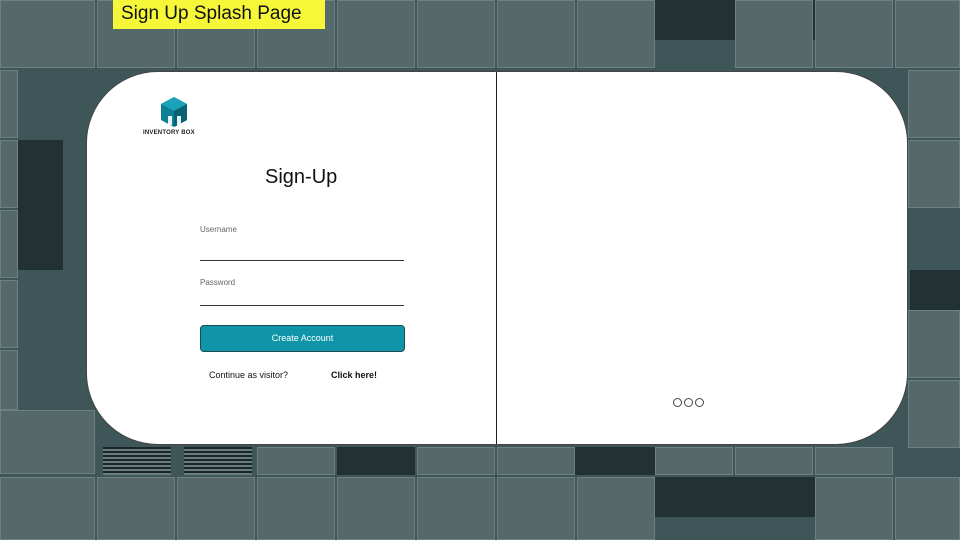 This screenshot has height=540, width=960. What do you see at coordinates (302, 338) in the screenshot?
I see `create-account-button: Create Account` at bounding box center [302, 338].